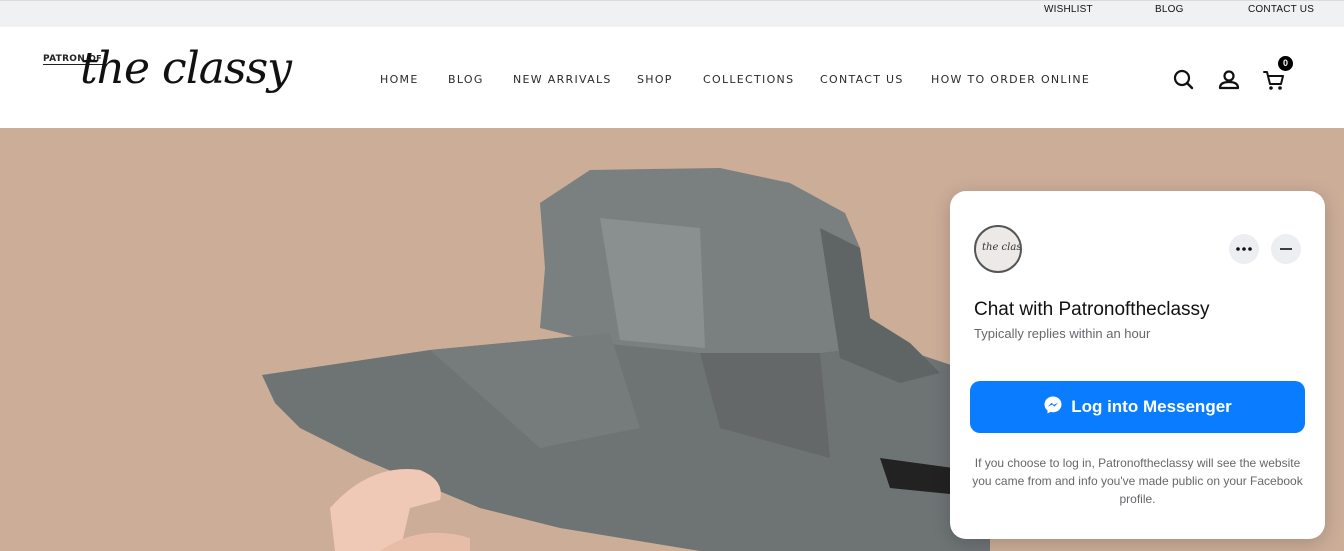  Describe the element at coordinates (1062, 333) in the screenshot. I see `chat-reply-time: Typically replies within an hour` at that location.